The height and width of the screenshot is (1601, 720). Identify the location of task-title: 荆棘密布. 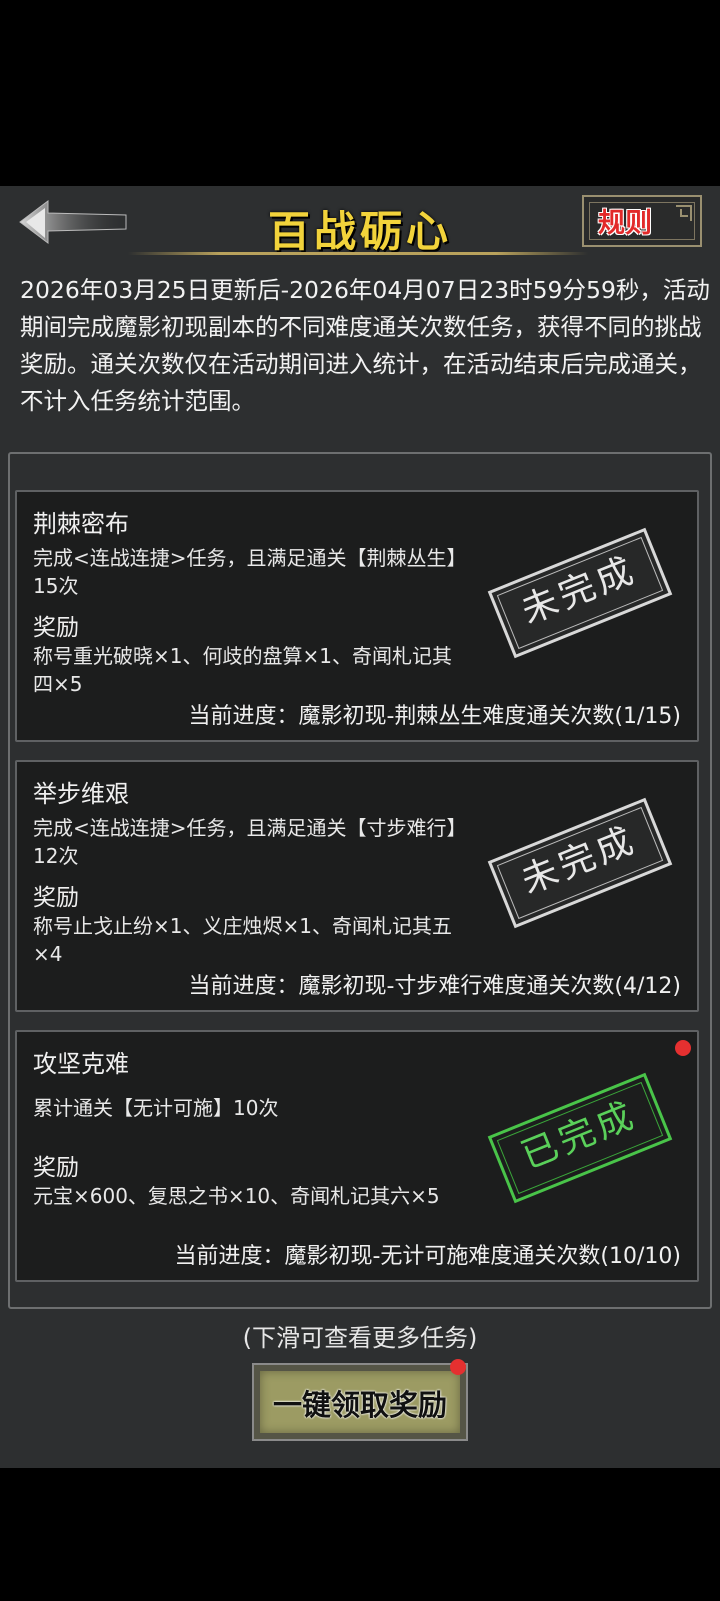
(81, 524).